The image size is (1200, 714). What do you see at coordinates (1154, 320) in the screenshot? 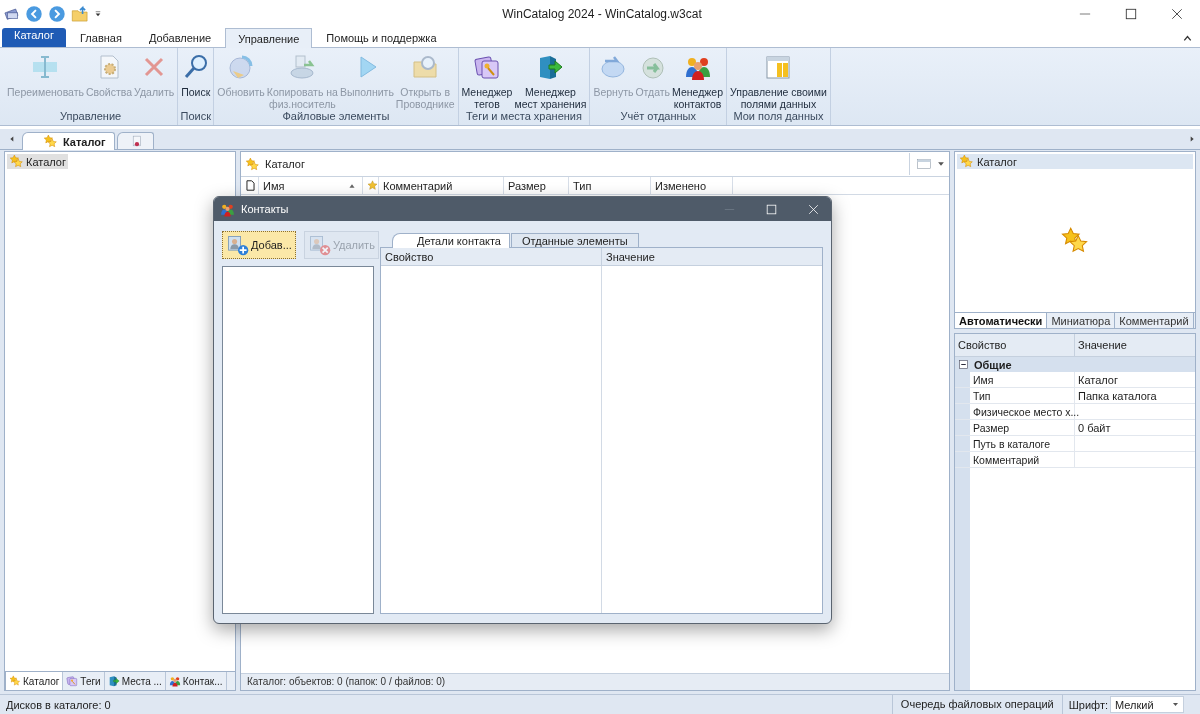
I see `preview-tab: Комментарий` at bounding box center [1154, 320].